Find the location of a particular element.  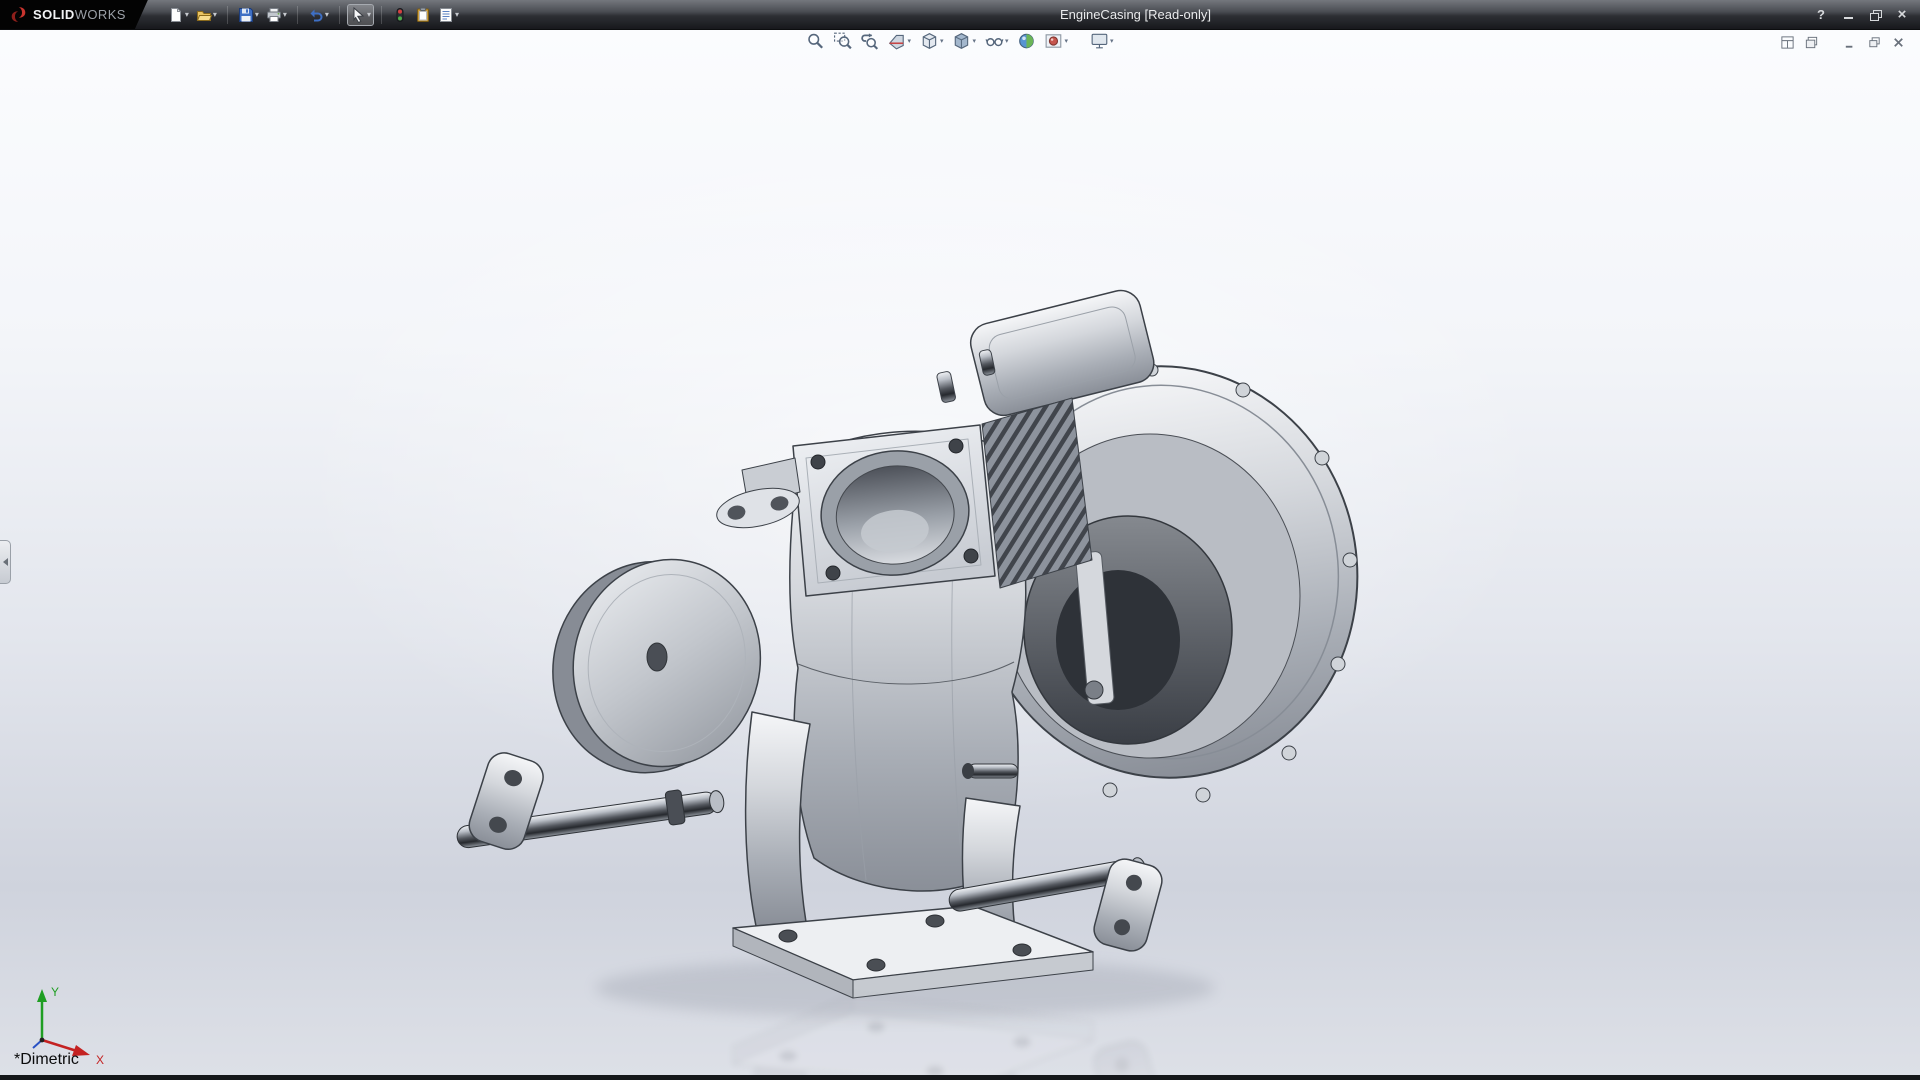

model-reflection is located at coordinates (920, 1036).